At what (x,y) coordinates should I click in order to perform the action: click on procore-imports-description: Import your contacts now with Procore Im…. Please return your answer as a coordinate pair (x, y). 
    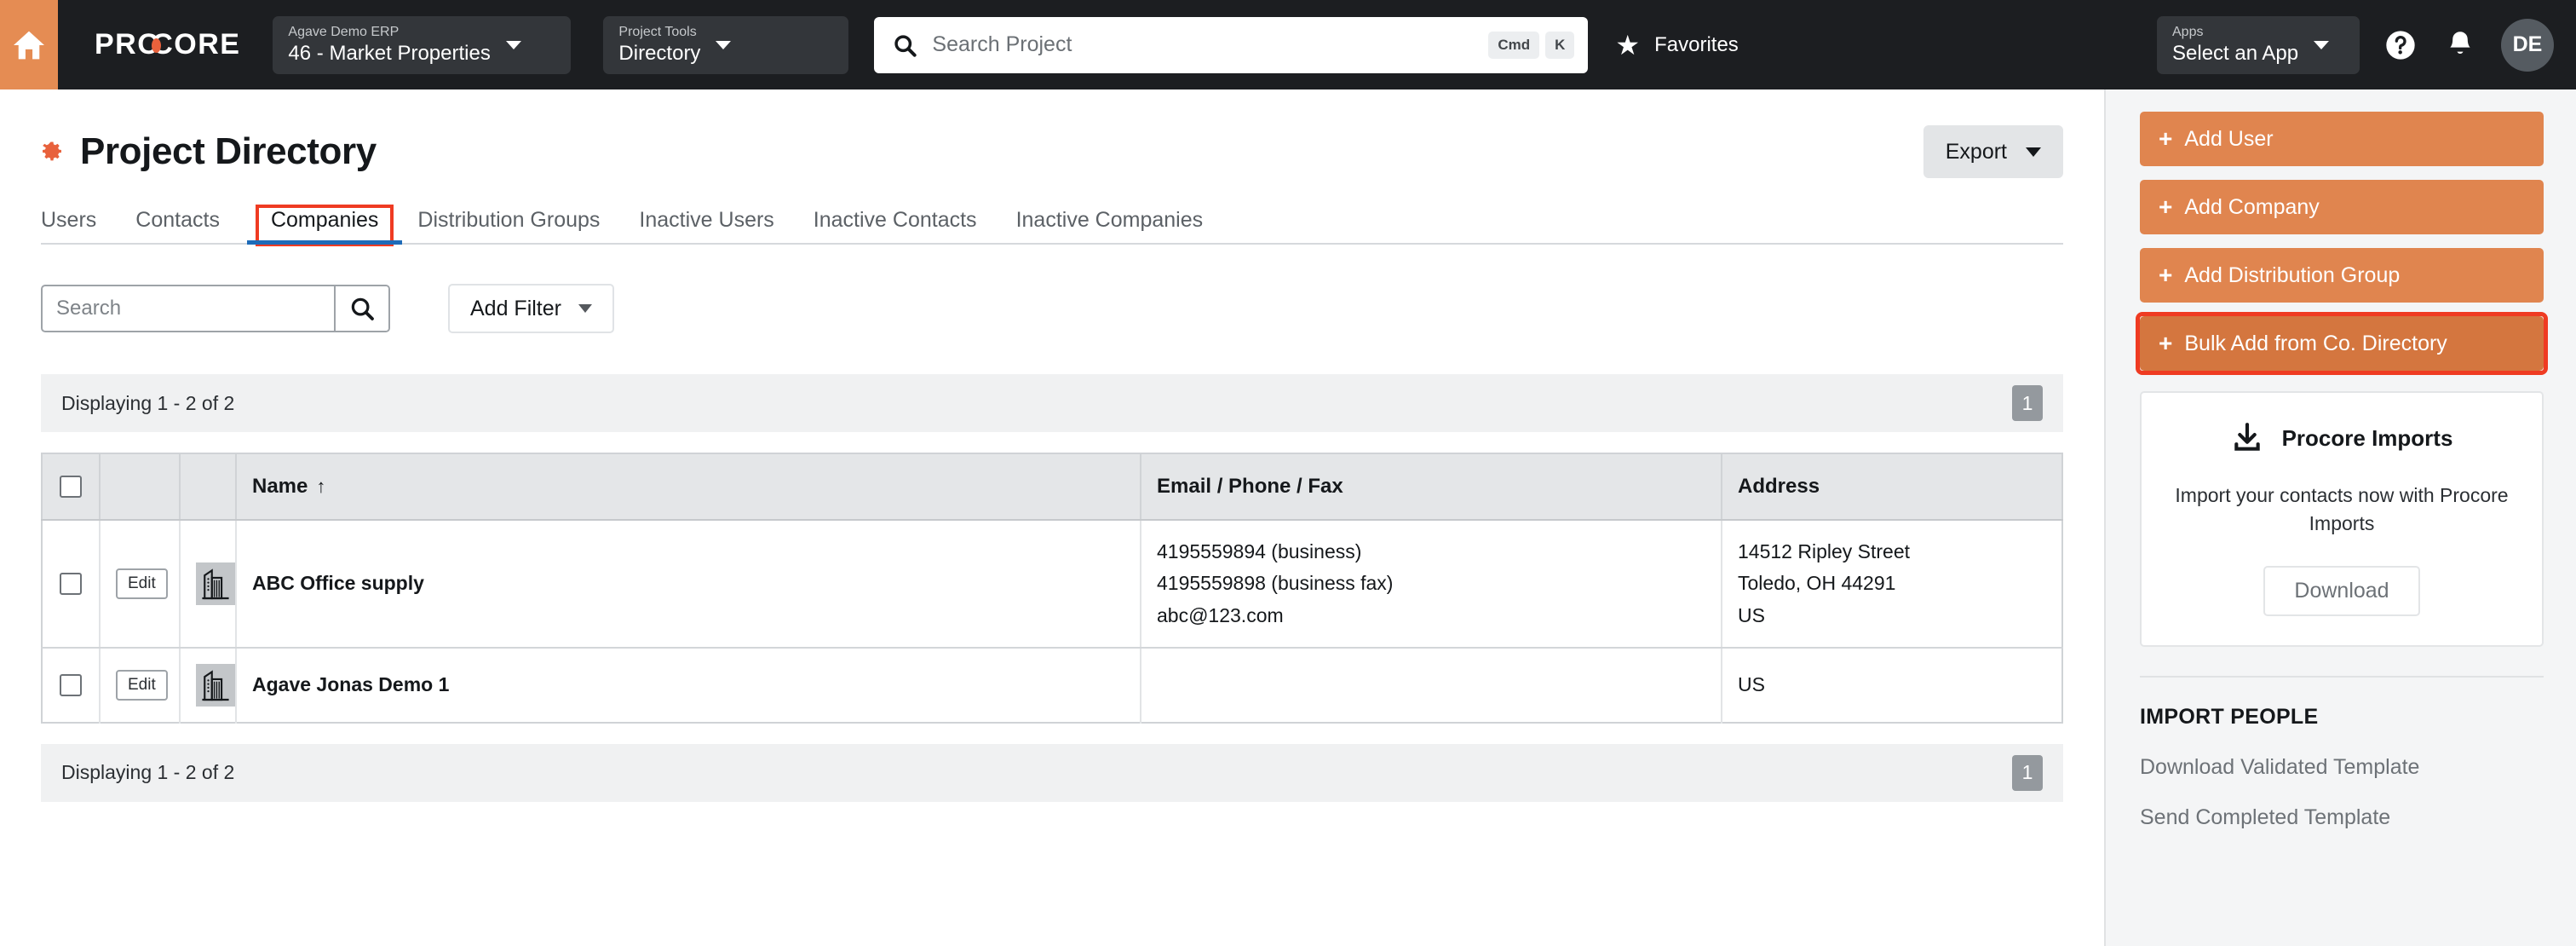
    Looking at the image, I should click on (2342, 509).